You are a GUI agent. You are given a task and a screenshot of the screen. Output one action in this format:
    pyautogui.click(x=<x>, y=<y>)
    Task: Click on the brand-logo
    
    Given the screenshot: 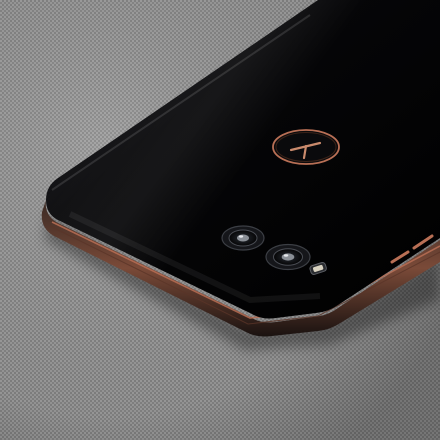 What is the action you would take?
    pyautogui.click(x=306, y=147)
    